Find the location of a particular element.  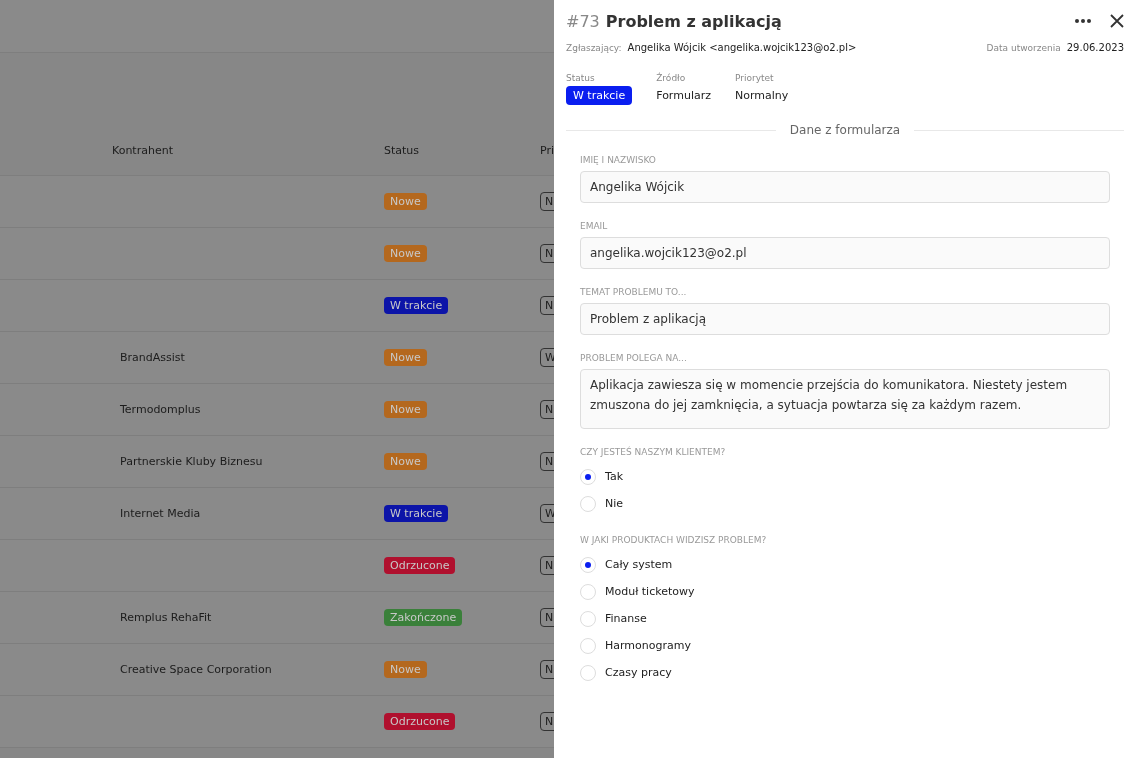

meta-value: Formularz is located at coordinates (683, 96).